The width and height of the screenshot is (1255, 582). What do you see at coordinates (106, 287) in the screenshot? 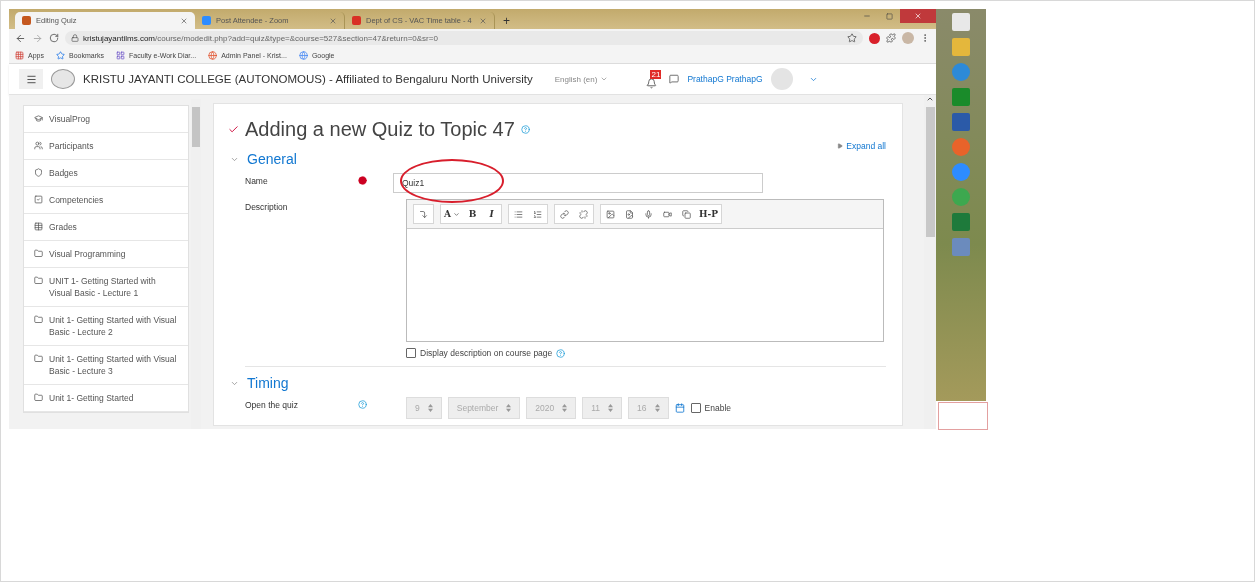
I see `sidebar-item: UNIT 1- Getting Started with Visual Basic - Lecture 1` at bounding box center [106, 287].